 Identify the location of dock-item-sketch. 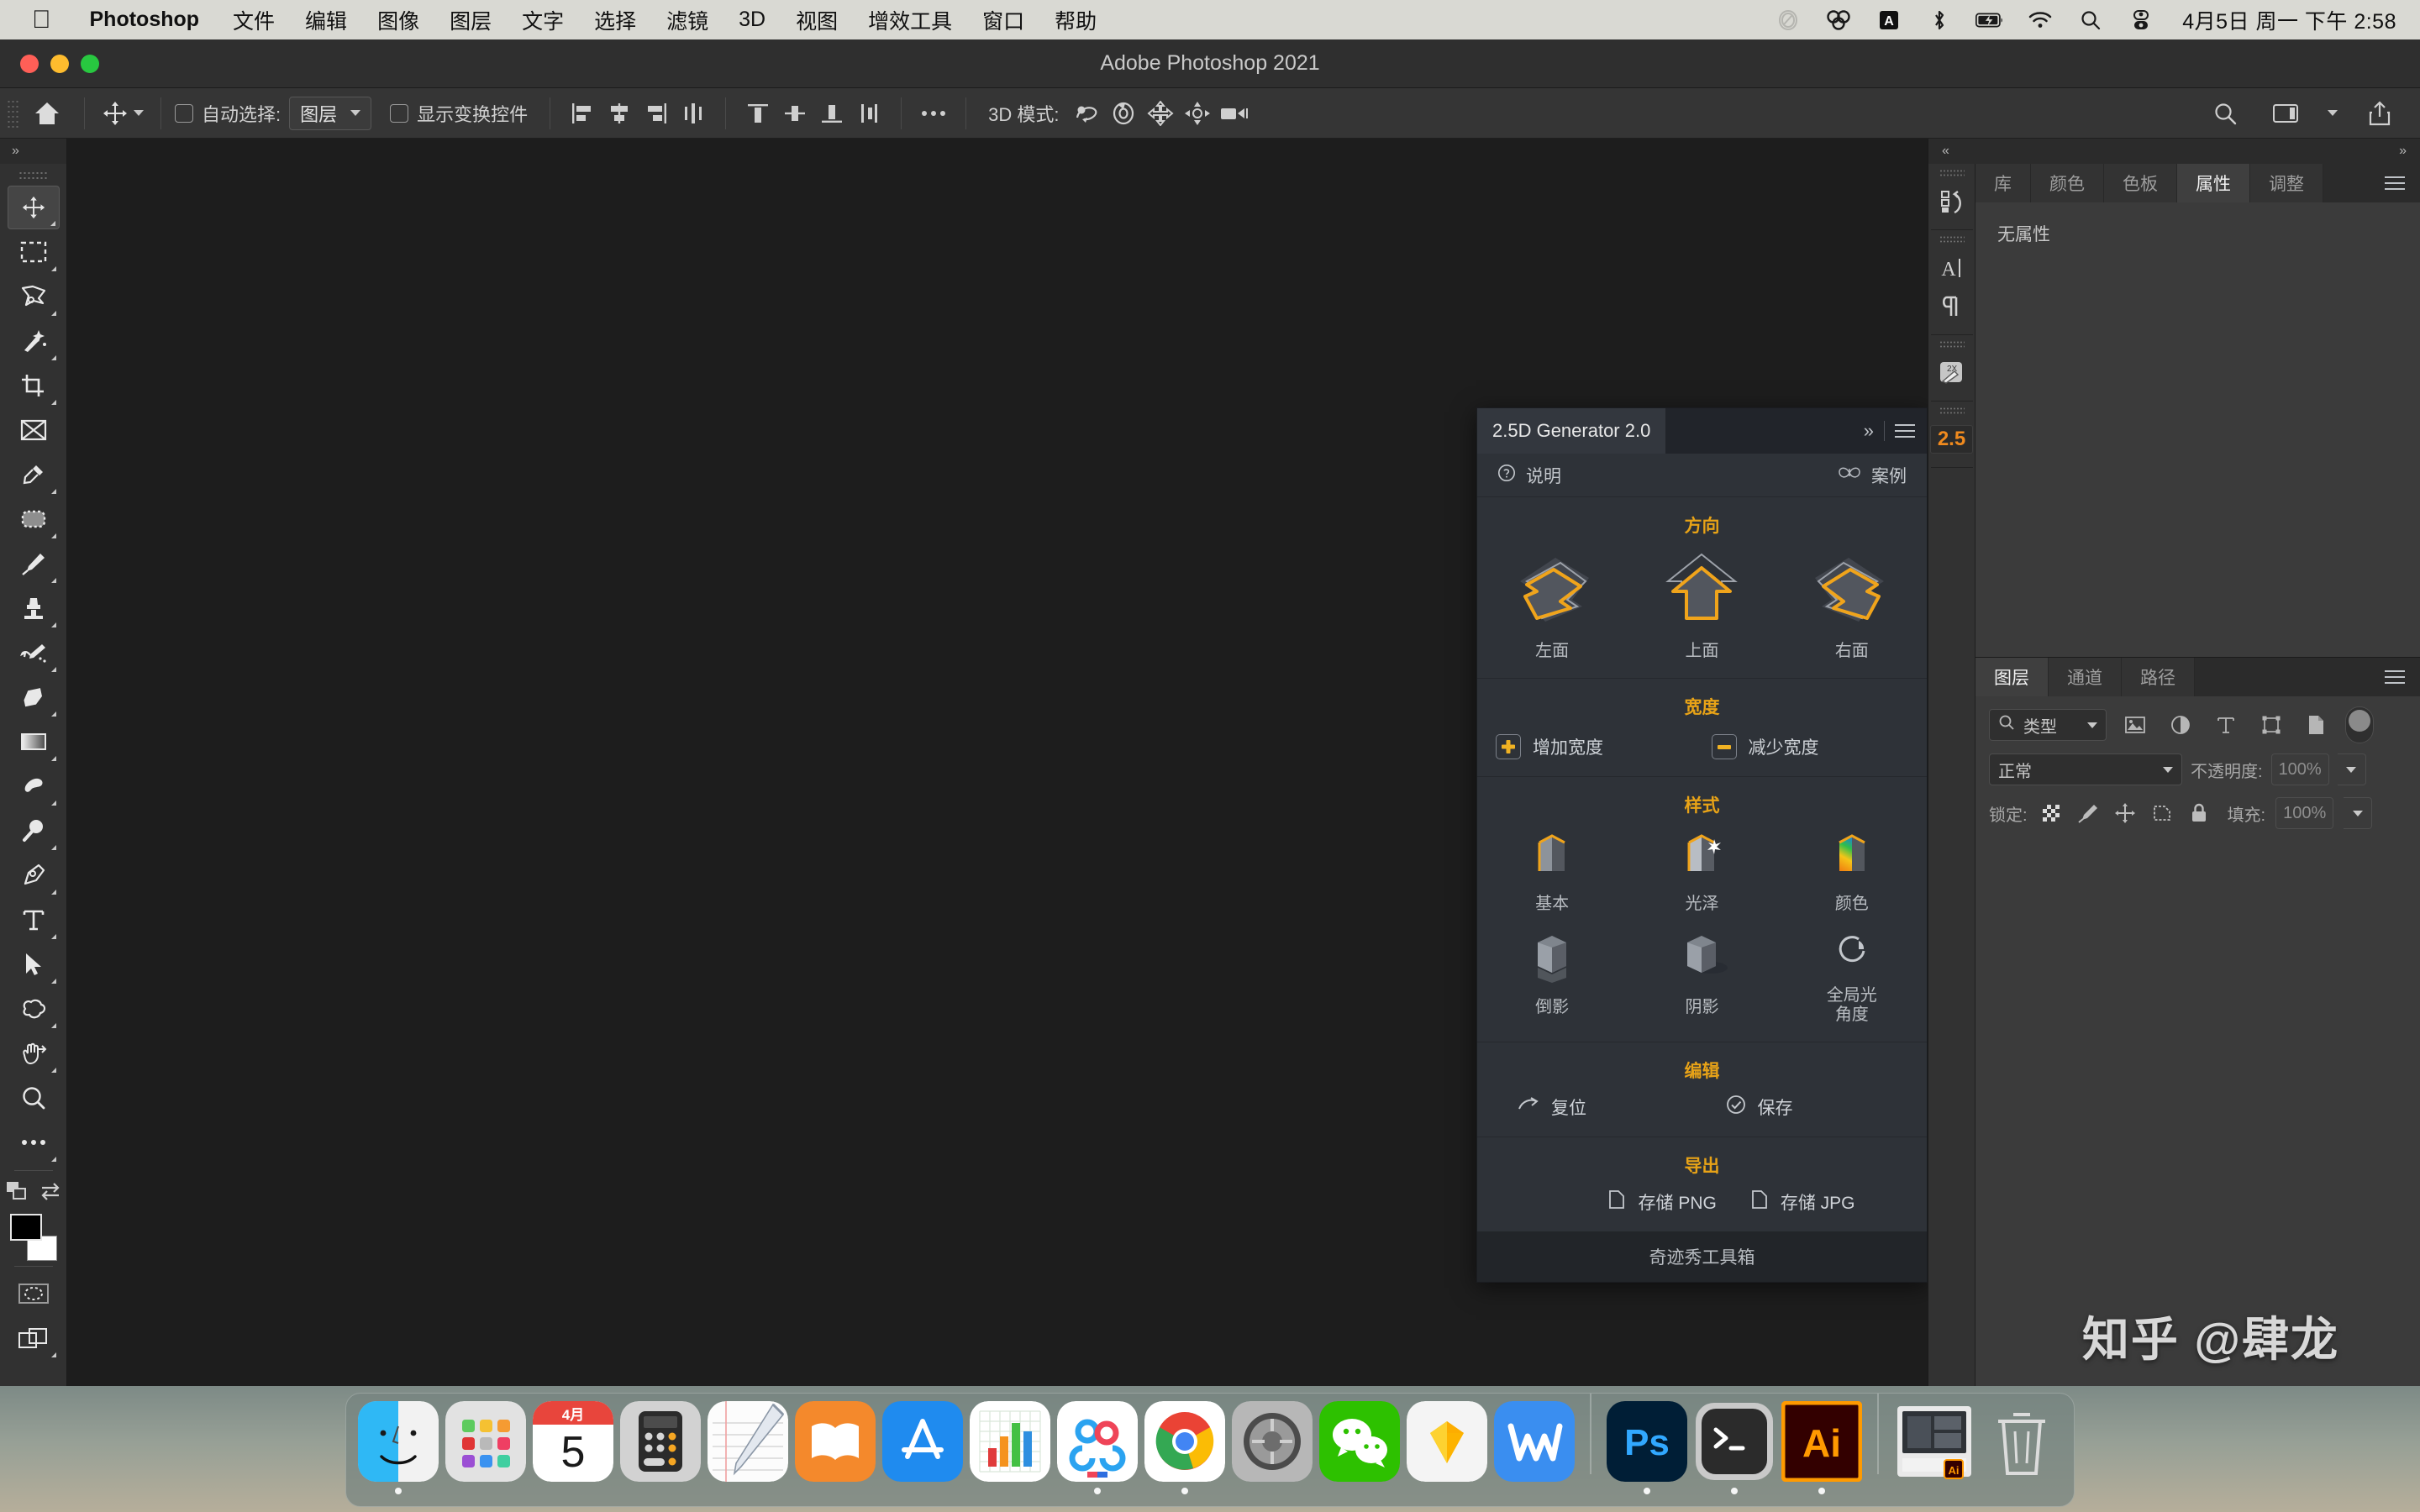
(1447, 1447).